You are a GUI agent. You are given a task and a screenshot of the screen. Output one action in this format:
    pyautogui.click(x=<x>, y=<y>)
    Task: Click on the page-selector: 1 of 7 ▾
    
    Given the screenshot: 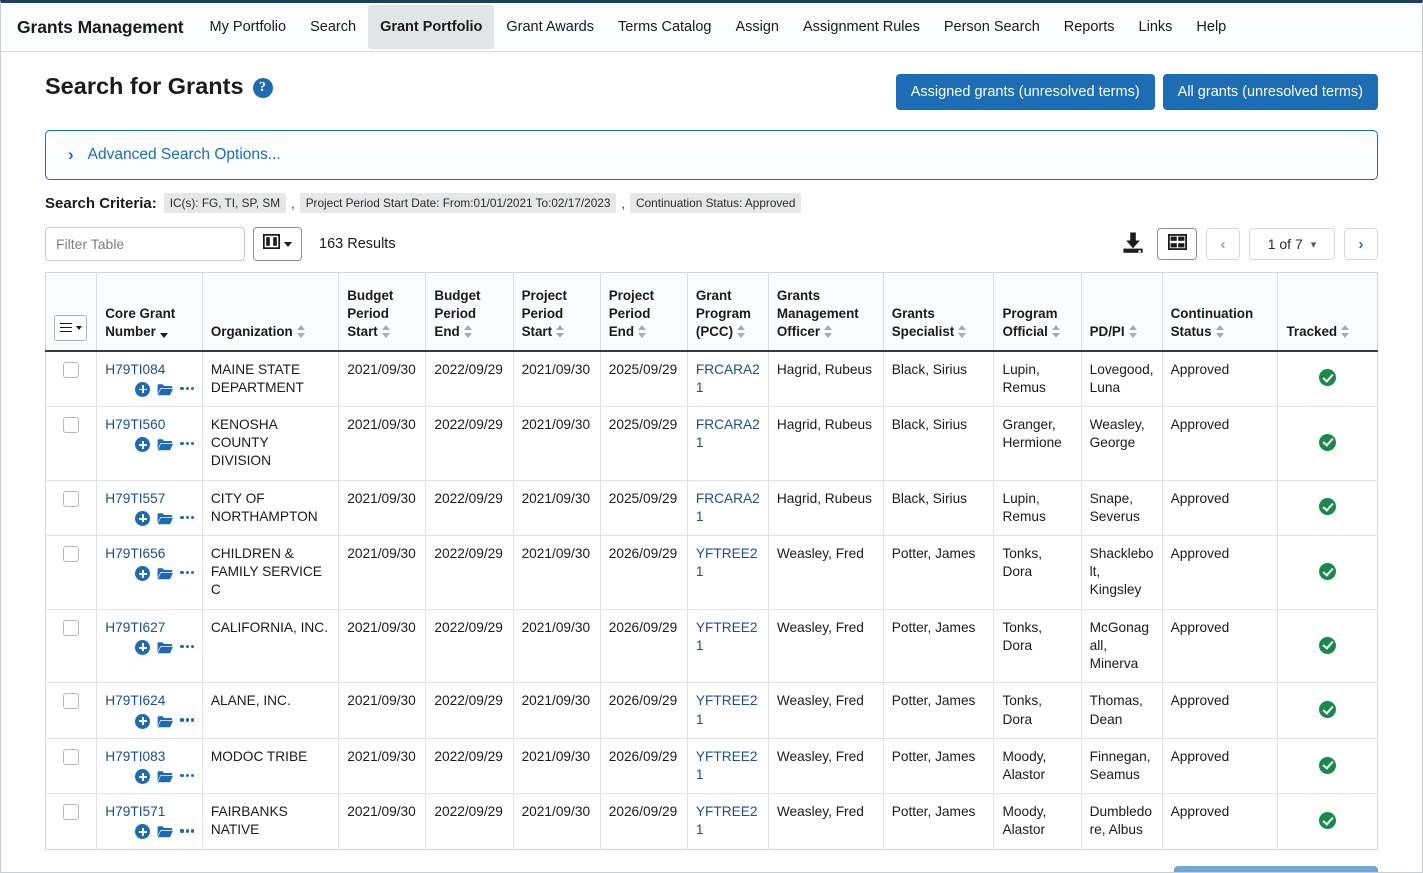 What is the action you would take?
    pyautogui.click(x=1292, y=244)
    